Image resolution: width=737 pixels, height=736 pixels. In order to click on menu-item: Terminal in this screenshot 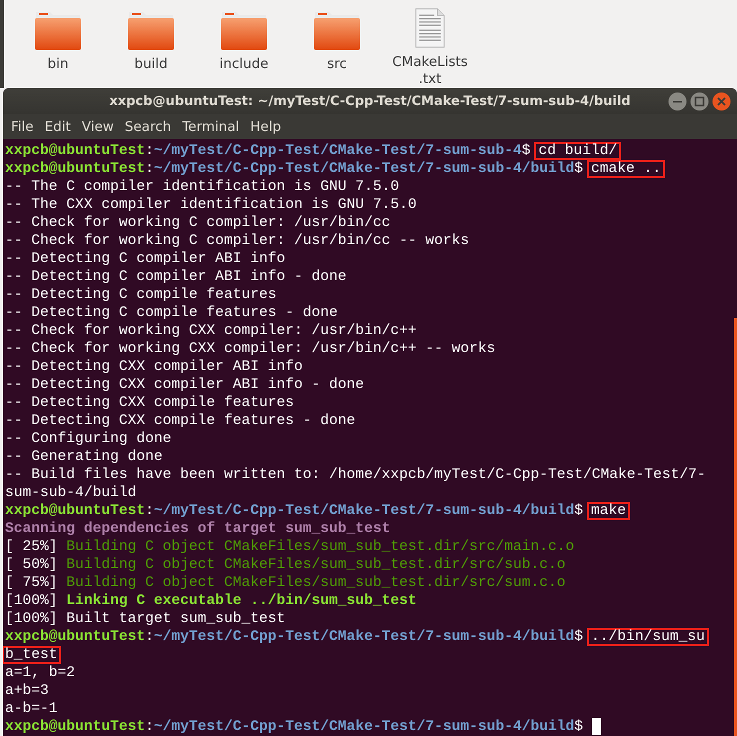, I will do `click(211, 126)`.